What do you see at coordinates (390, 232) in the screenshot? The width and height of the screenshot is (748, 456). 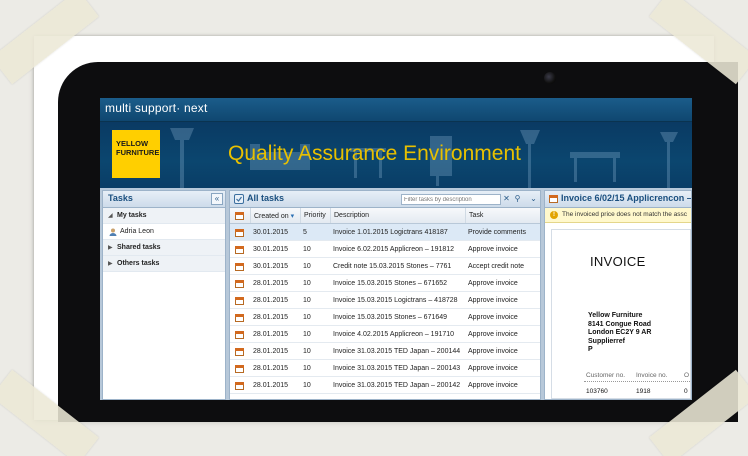 I see `cell-description: Invoice 1.01.2015 Logictrans 418187` at bounding box center [390, 232].